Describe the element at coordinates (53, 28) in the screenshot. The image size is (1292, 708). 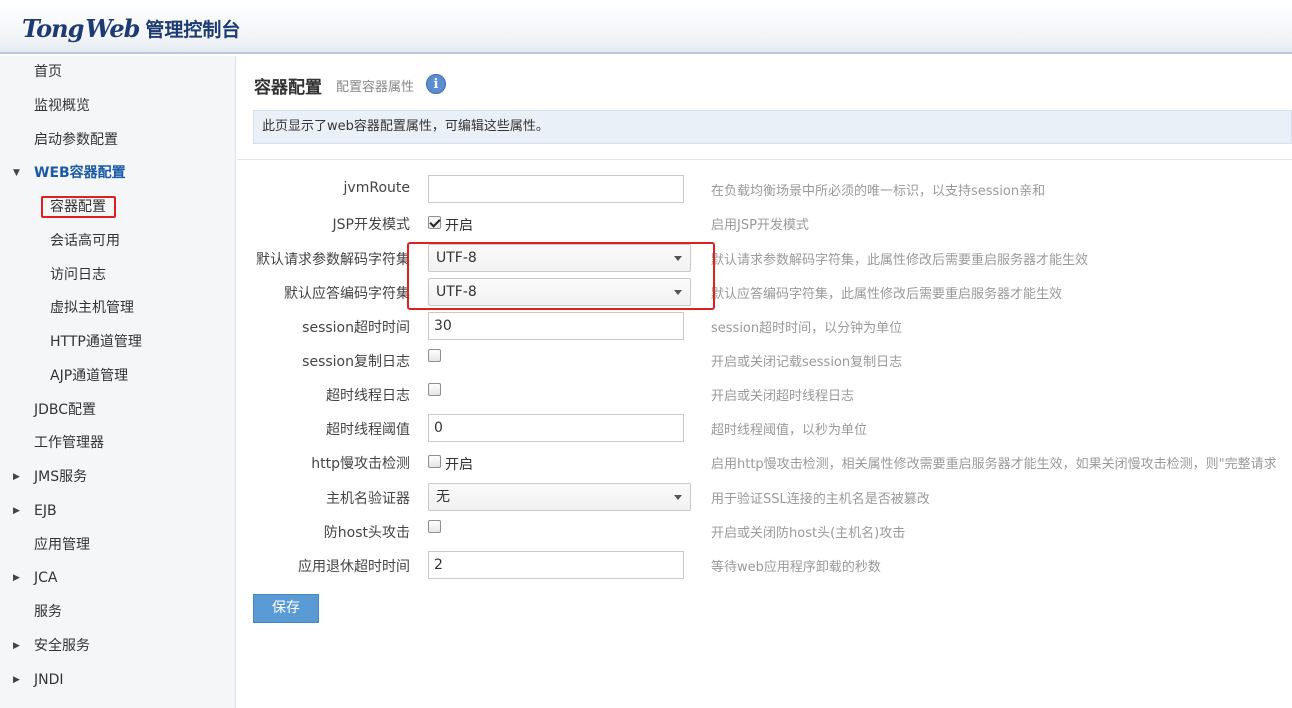
I see `logo-text-tong: Tong` at that location.